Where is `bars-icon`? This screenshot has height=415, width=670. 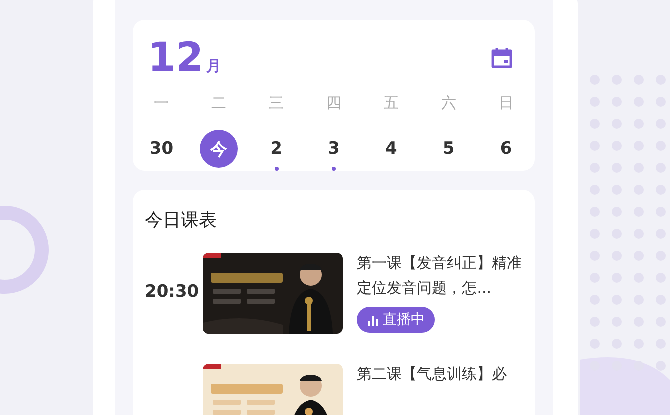 bars-icon is located at coordinates (373, 320).